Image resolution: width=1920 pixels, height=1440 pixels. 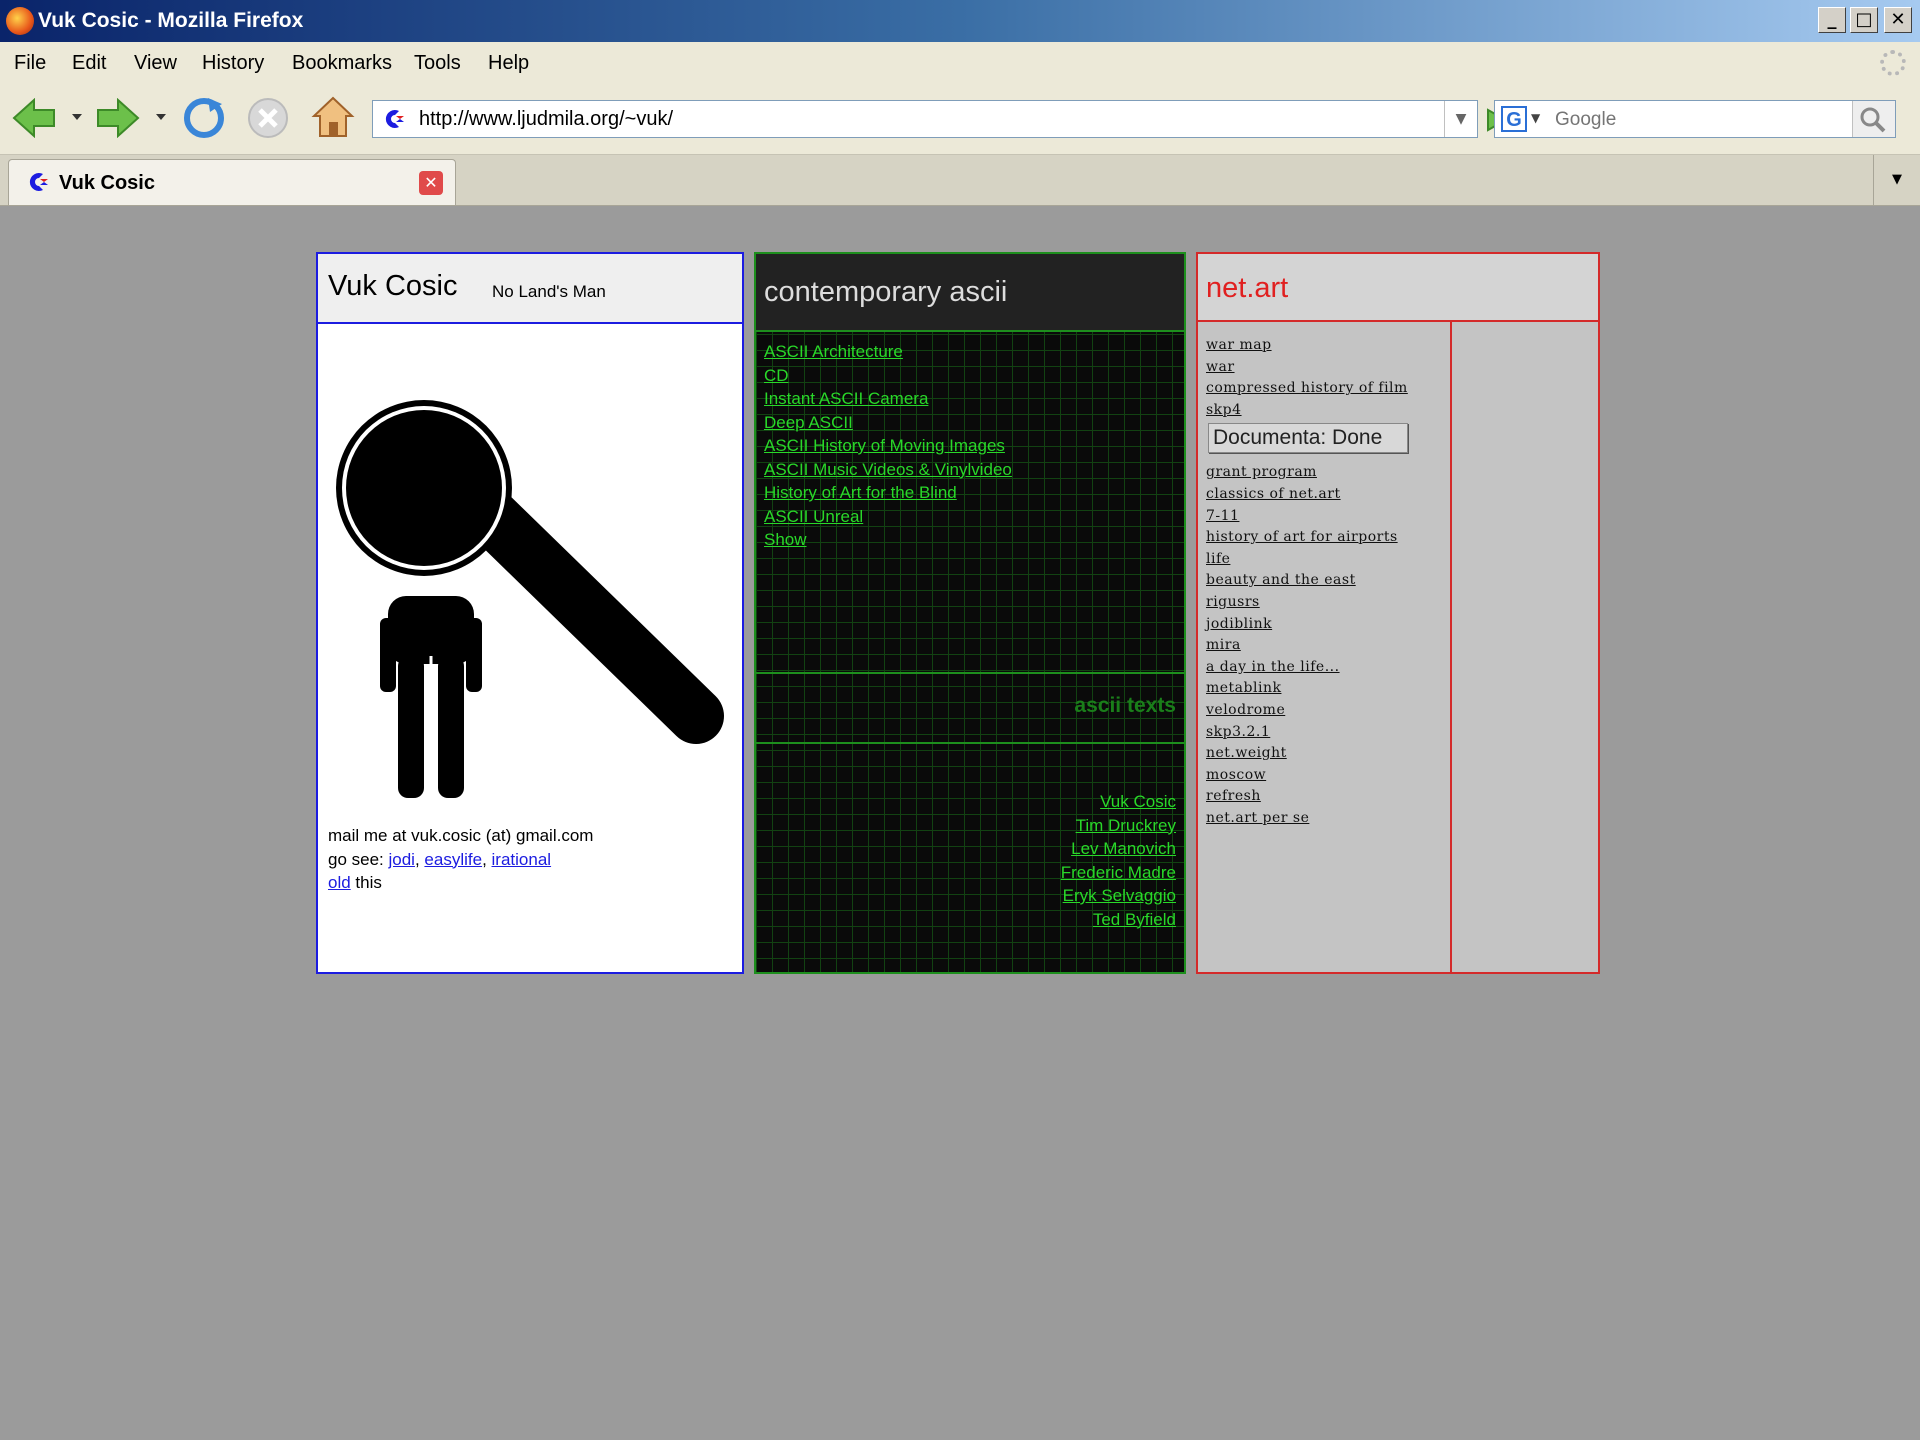 What do you see at coordinates (546, 119) in the screenshot?
I see `url-text: http://www.ljudmila.org/~vuk/` at bounding box center [546, 119].